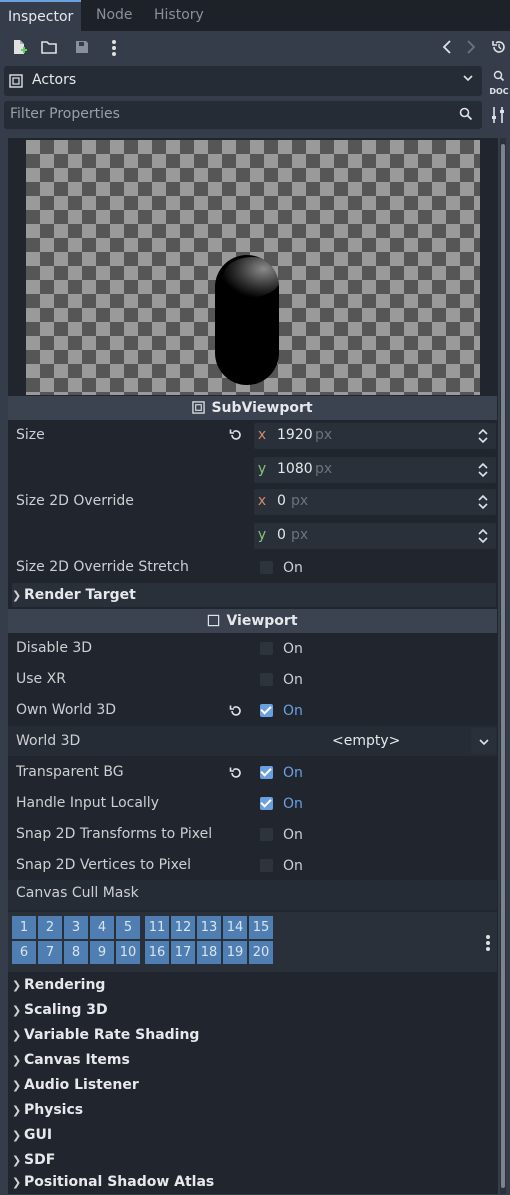 This screenshot has height=1195, width=510. I want to click on category-canvas-items: ❯ Canvas Items, so click(254, 1060).